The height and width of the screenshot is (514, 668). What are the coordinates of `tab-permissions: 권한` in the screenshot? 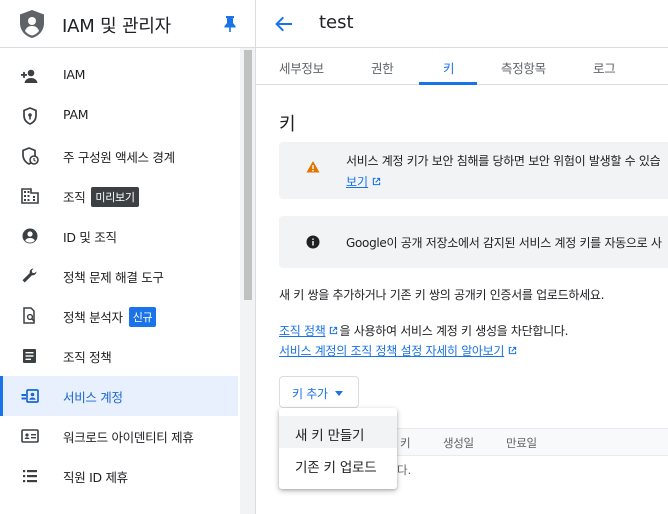 It's located at (382, 67).